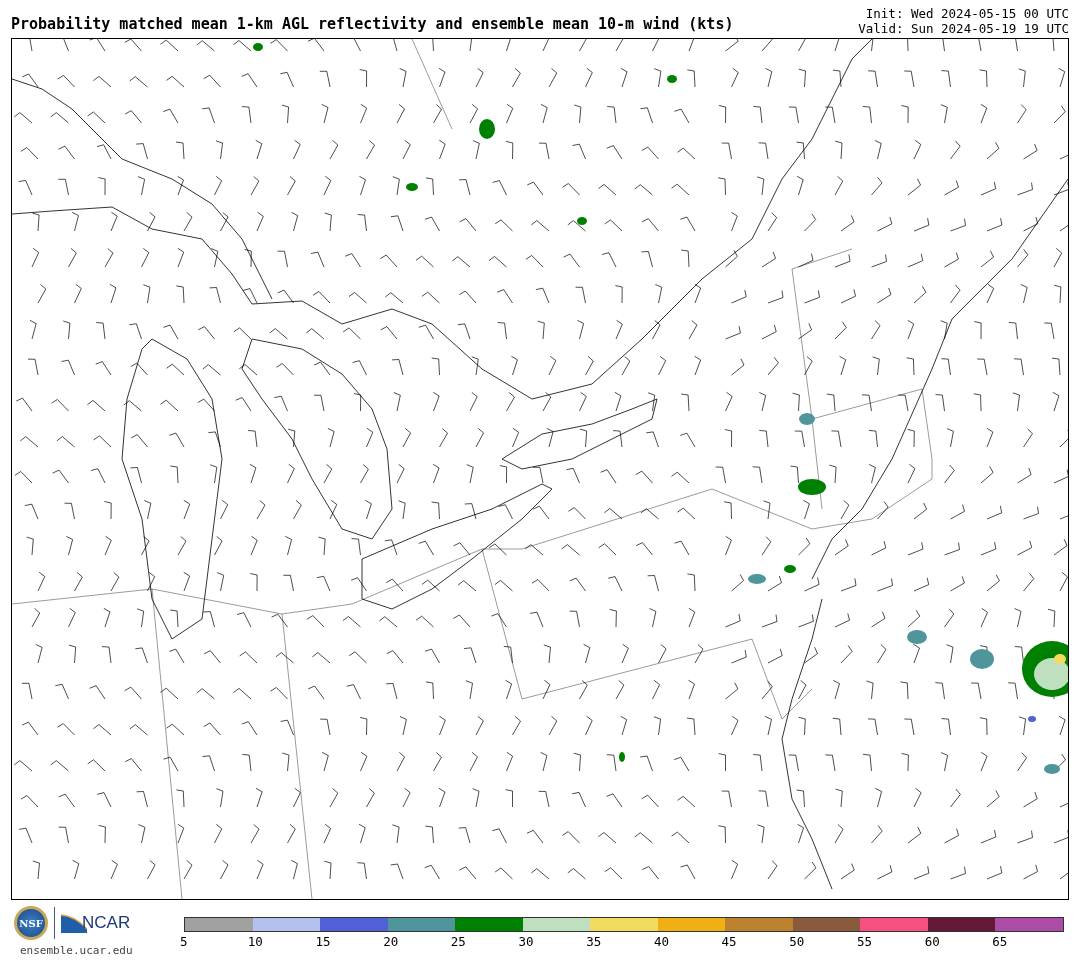 The height and width of the screenshot is (963, 1080). Describe the element at coordinates (661, 941) in the screenshot. I see `tick-label: 40` at that location.